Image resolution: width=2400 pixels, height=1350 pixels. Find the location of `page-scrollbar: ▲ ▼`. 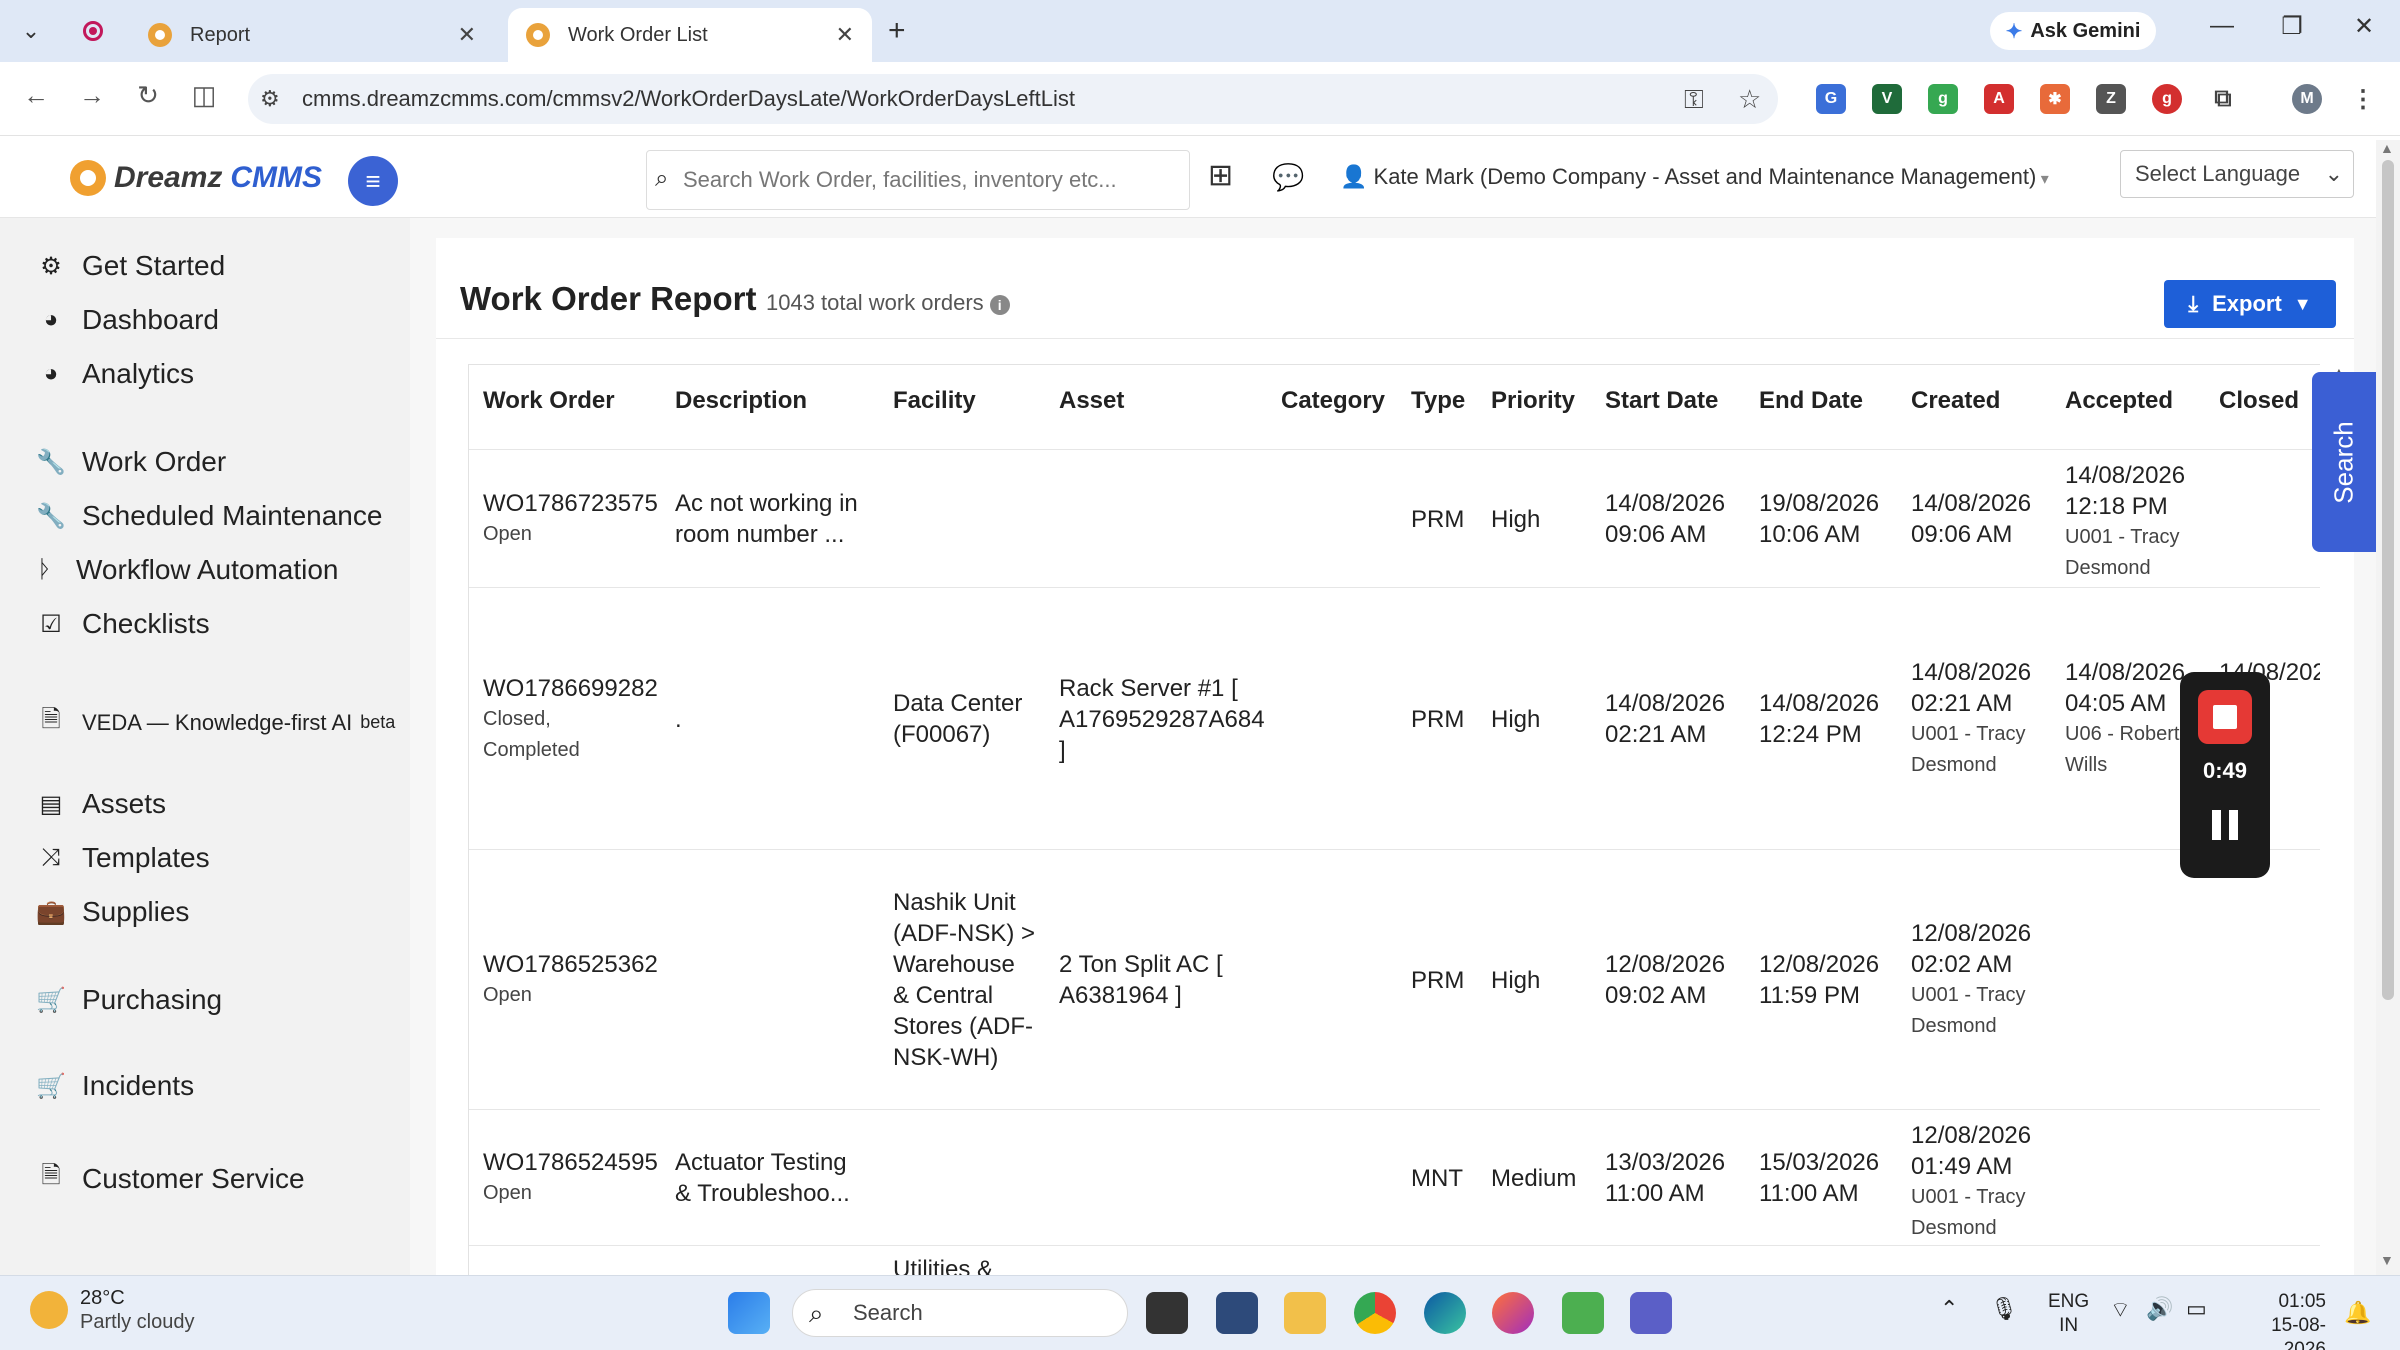

page-scrollbar: ▲ ▼ is located at coordinates (2388, 707).